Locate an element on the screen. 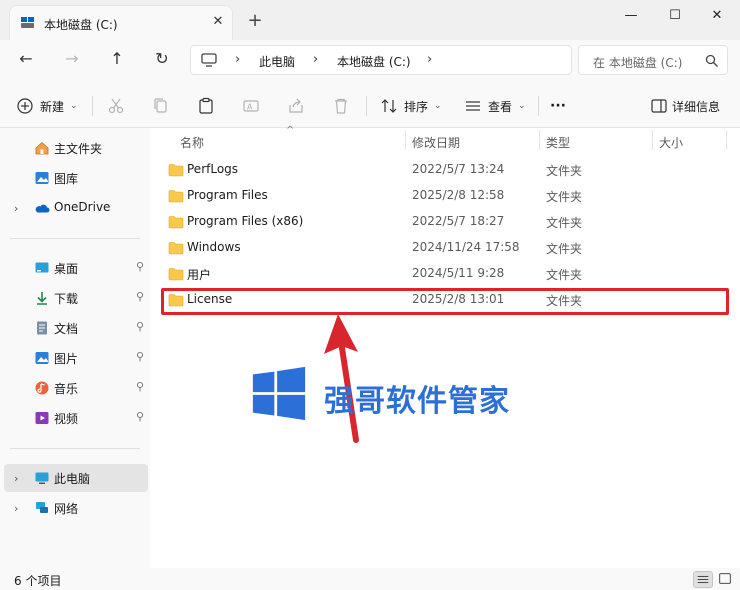  copy-button is located at coordinates (161, 106).